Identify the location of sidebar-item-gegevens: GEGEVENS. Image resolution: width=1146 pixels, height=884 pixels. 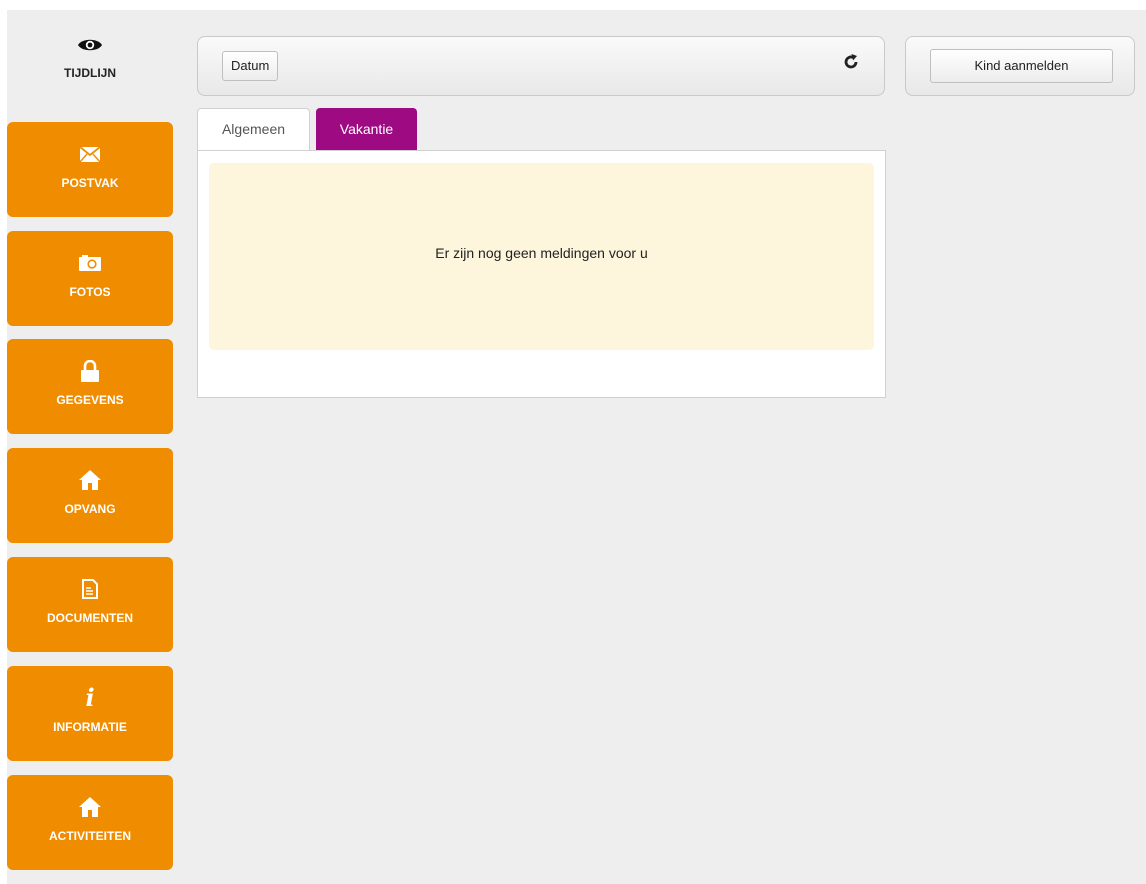
(90, 386).